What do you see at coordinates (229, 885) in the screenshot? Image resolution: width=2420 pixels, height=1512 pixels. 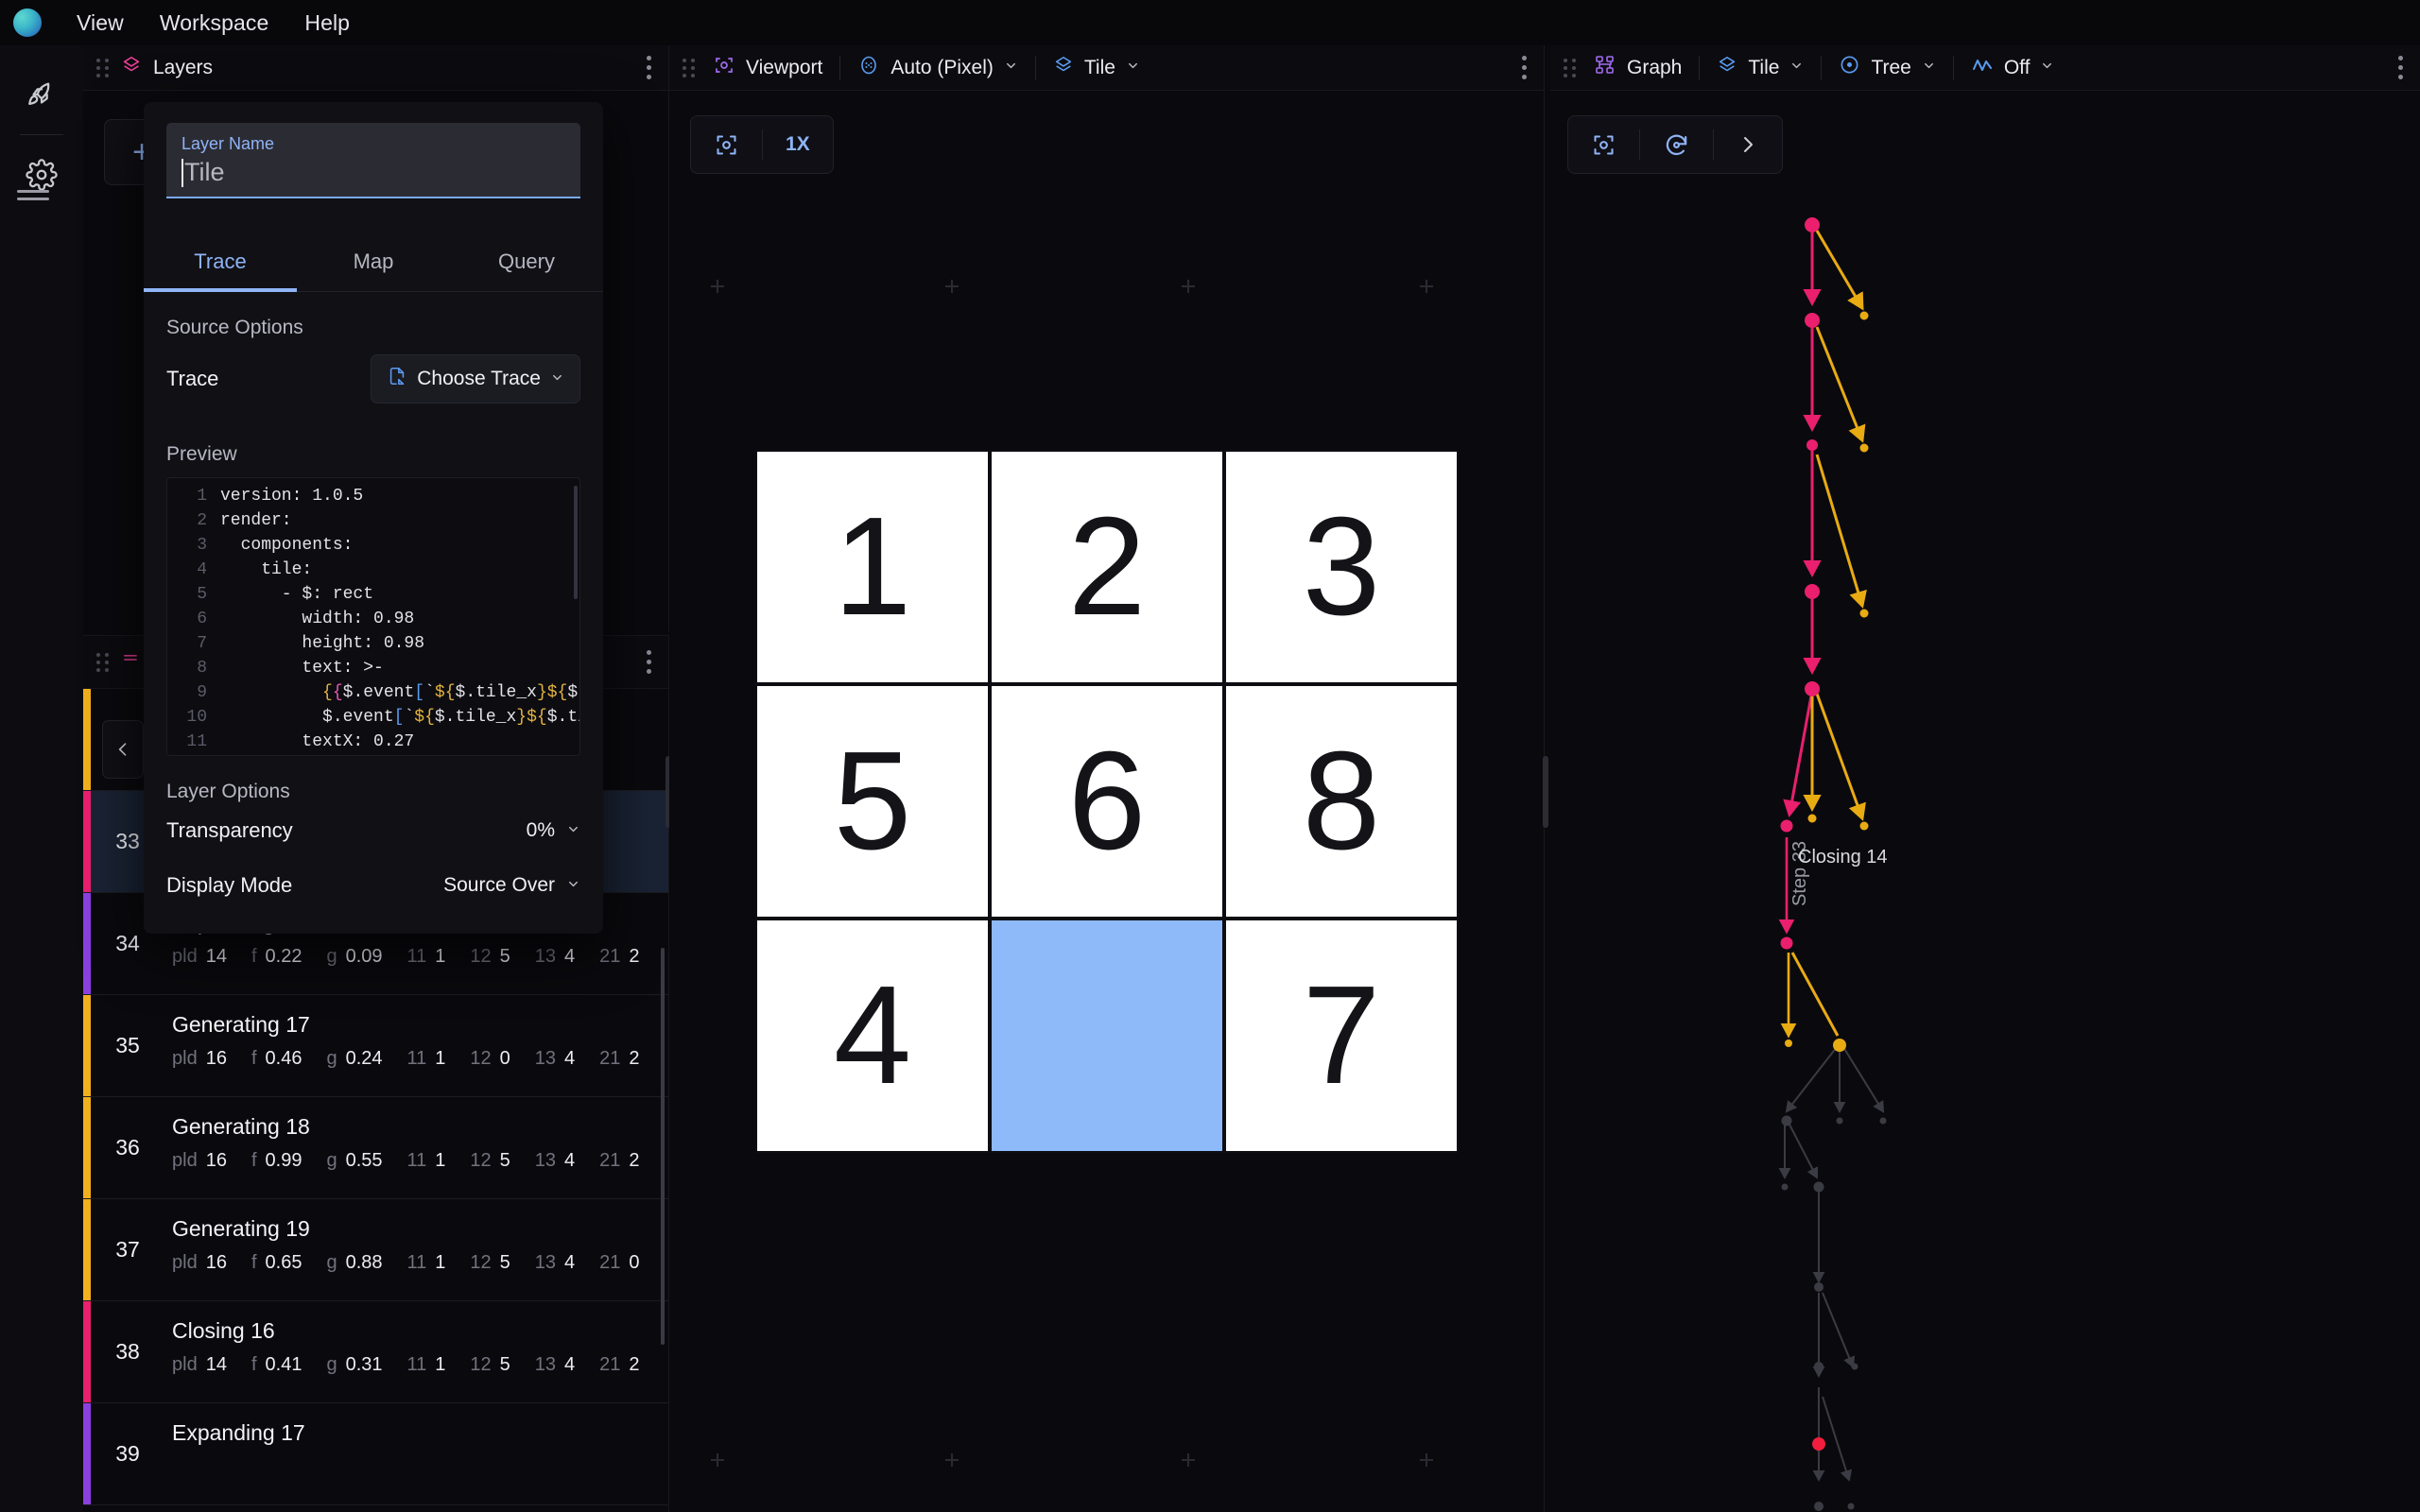 I see `display-mode-label: Display Mode` at bounding box center [229, 885].